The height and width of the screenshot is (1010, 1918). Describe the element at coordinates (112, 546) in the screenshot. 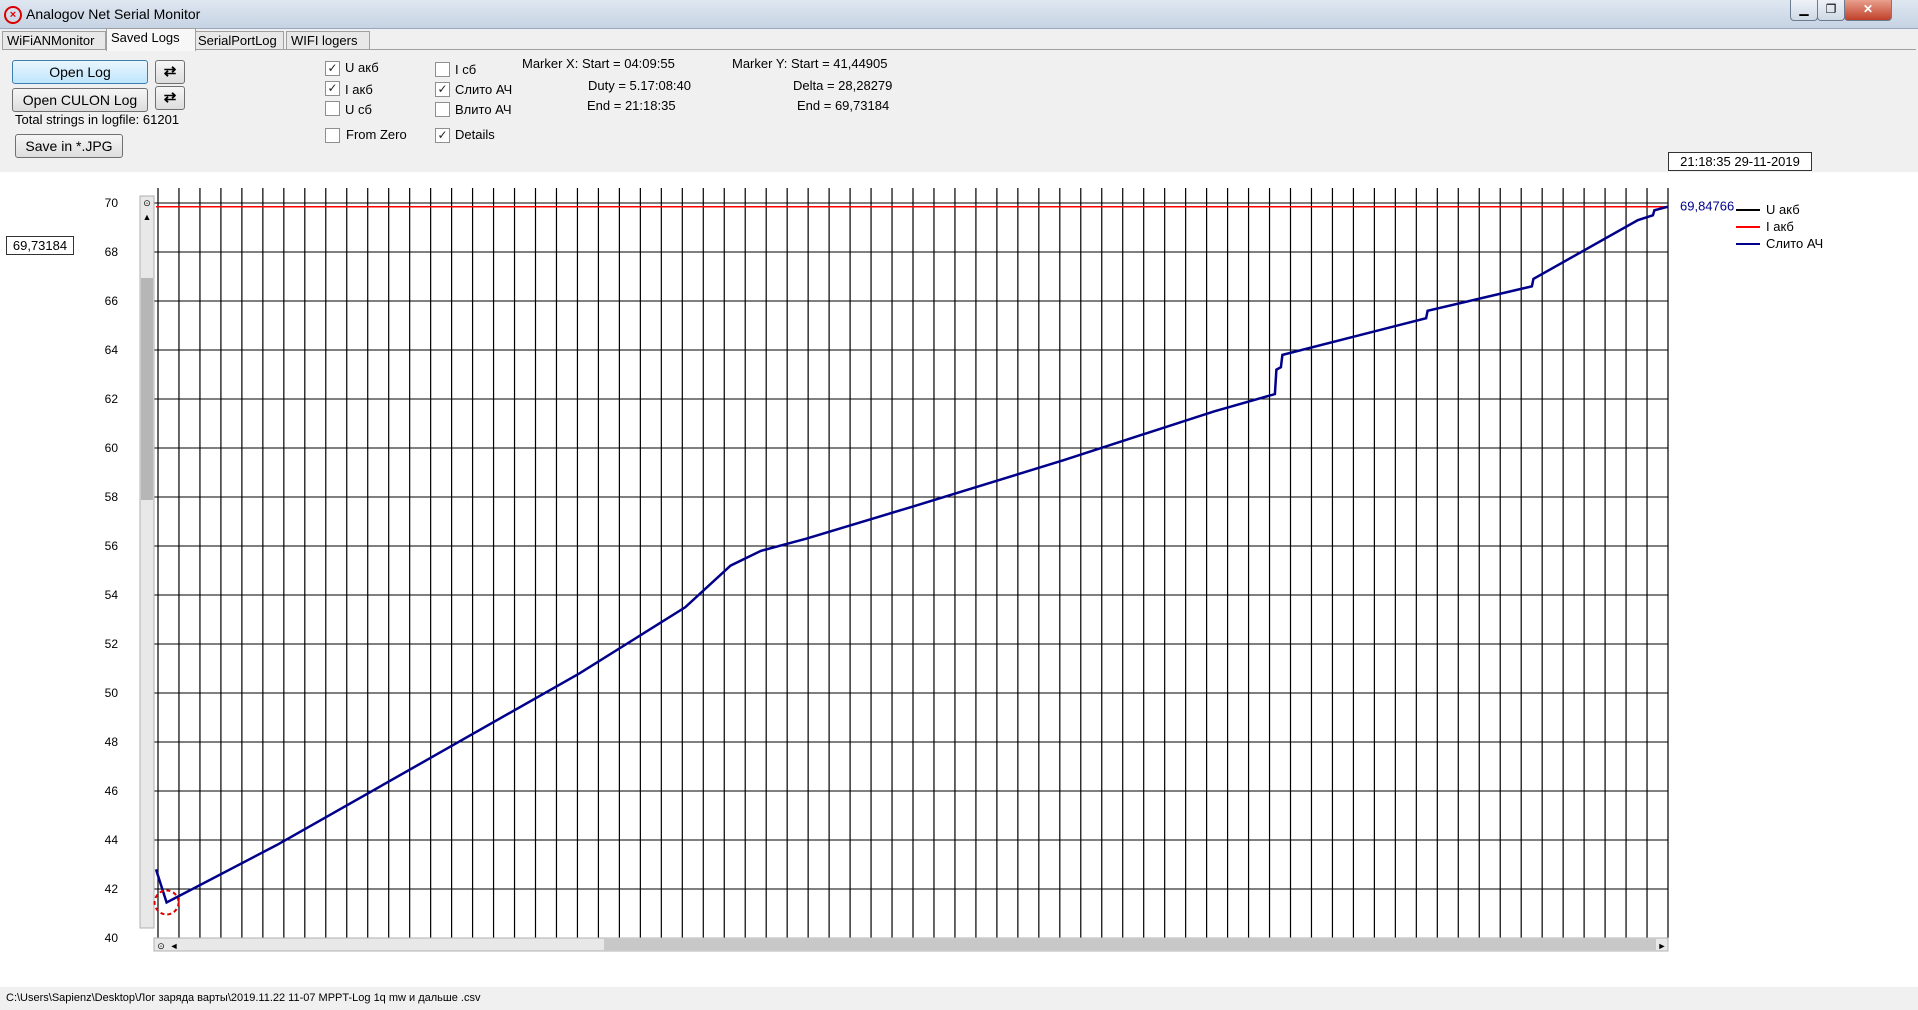

I see `y-tick-label: 56` at that location.